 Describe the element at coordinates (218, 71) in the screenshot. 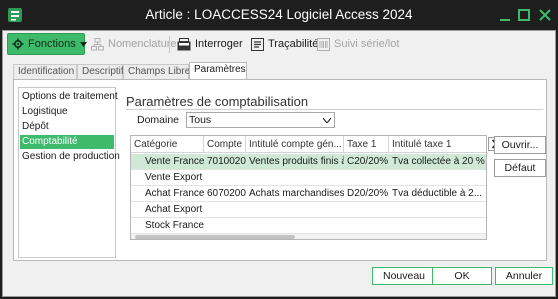

I see `tab-parametres: Paramètres` at that location.